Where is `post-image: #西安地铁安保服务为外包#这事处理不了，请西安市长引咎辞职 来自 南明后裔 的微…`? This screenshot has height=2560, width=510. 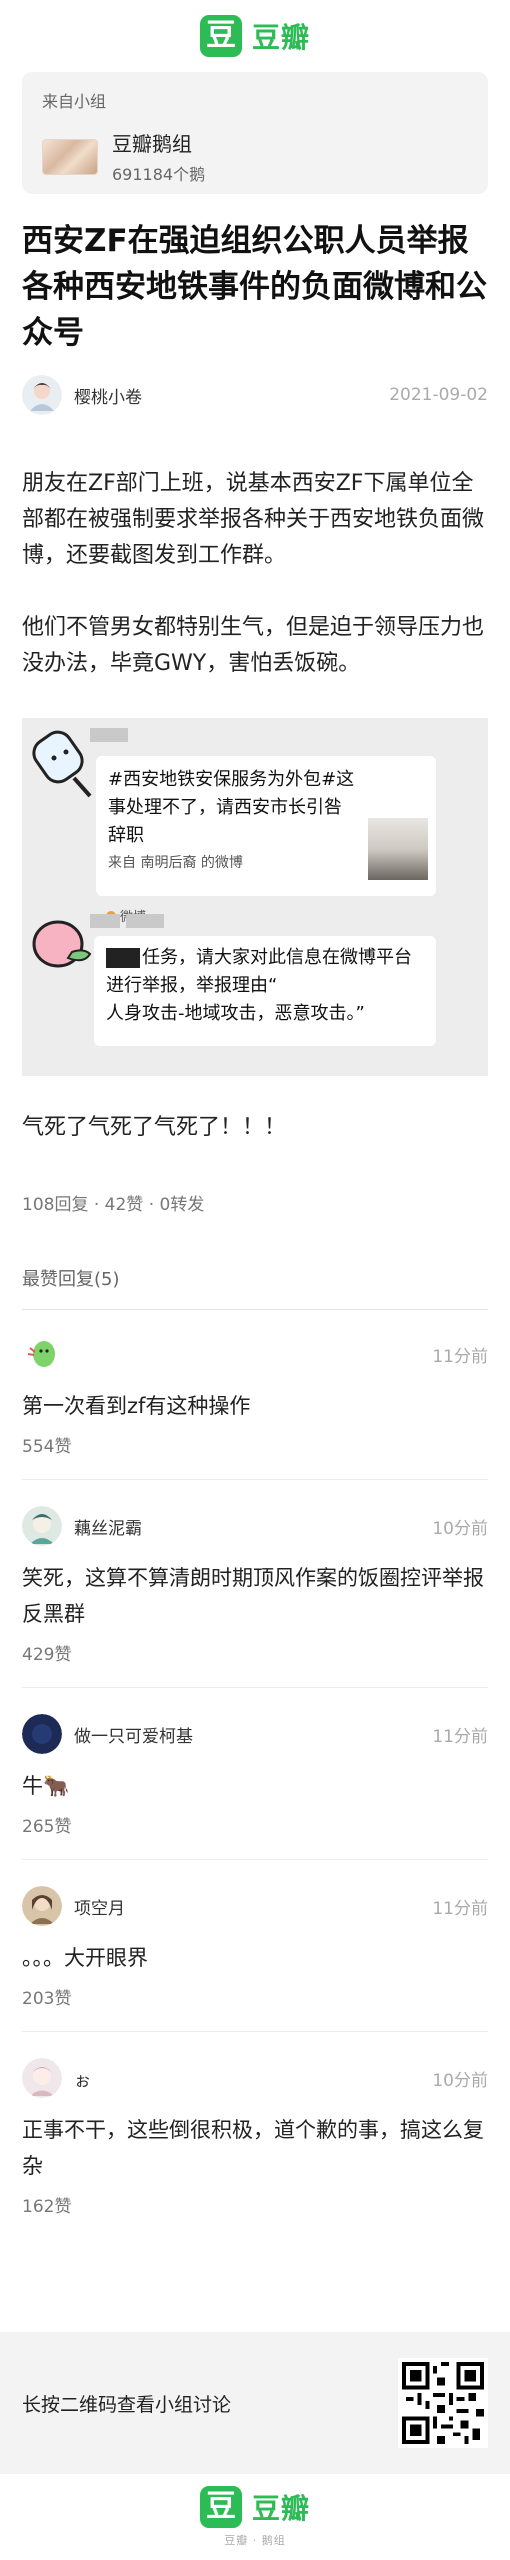 post-image: #西安地铁安保服务为外包#这事处理不了，请西安市长引咎辞职 来自 南明后裔 的微… is located at coordinates (255, 897).